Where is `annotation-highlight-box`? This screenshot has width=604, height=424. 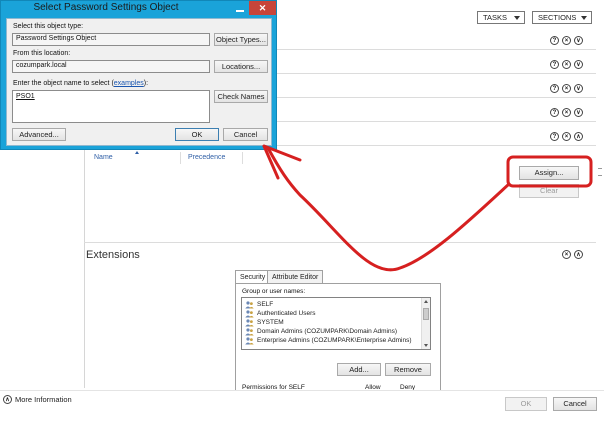 annotation-highlight-box is located at coordinates (549, 171).